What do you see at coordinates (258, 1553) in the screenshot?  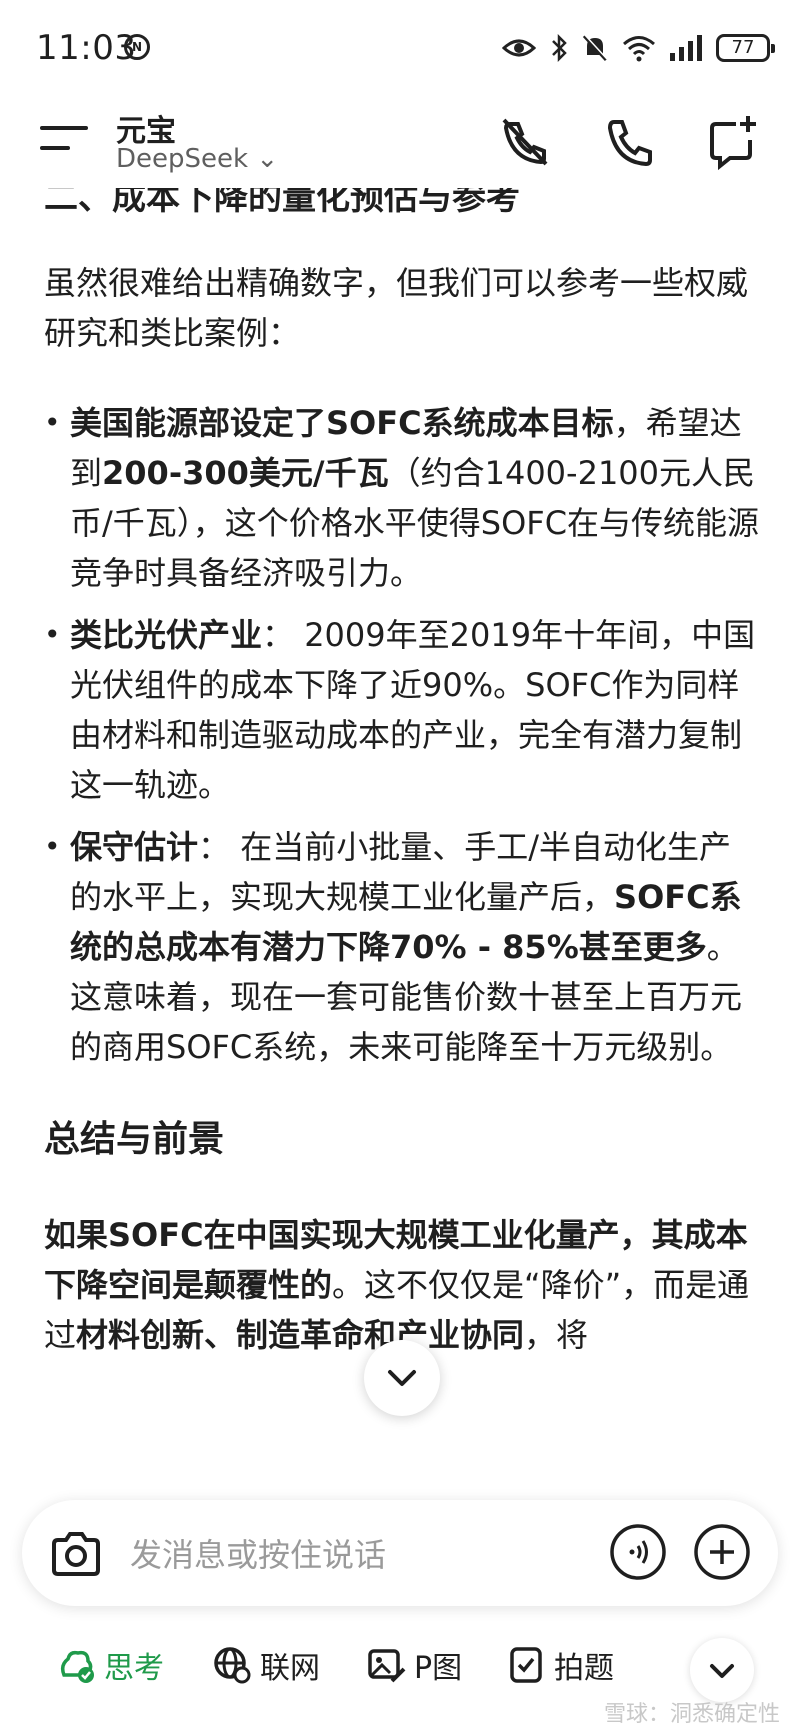 I see `message-input: 发消息或按住说话` at bounding box center [258, 1553].